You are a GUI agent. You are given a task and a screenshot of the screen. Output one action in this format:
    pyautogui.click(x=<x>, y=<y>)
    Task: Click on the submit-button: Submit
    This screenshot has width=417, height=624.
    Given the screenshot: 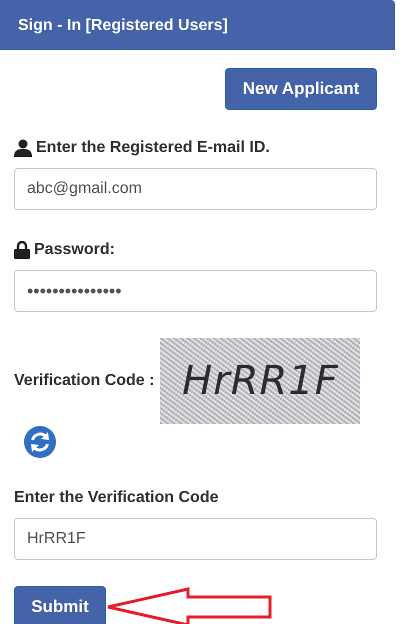 What is the action you would take?
    pyautogui.click(x=60, y=605)
    